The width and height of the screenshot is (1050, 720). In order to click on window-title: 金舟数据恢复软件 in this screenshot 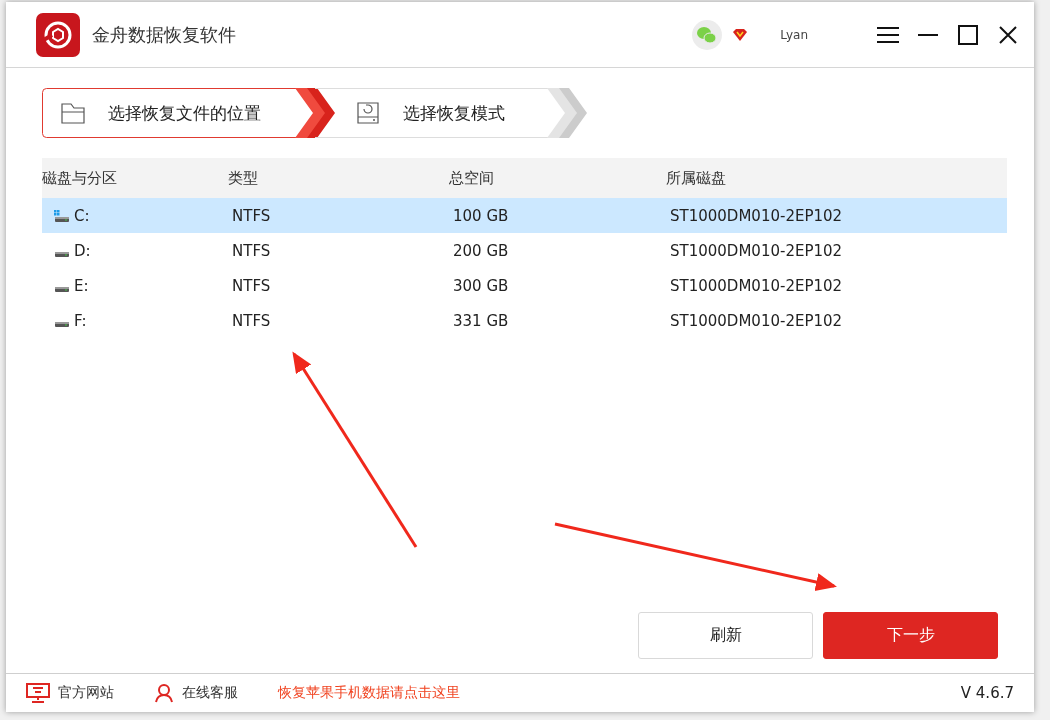, I will do `click(164, 34)`.